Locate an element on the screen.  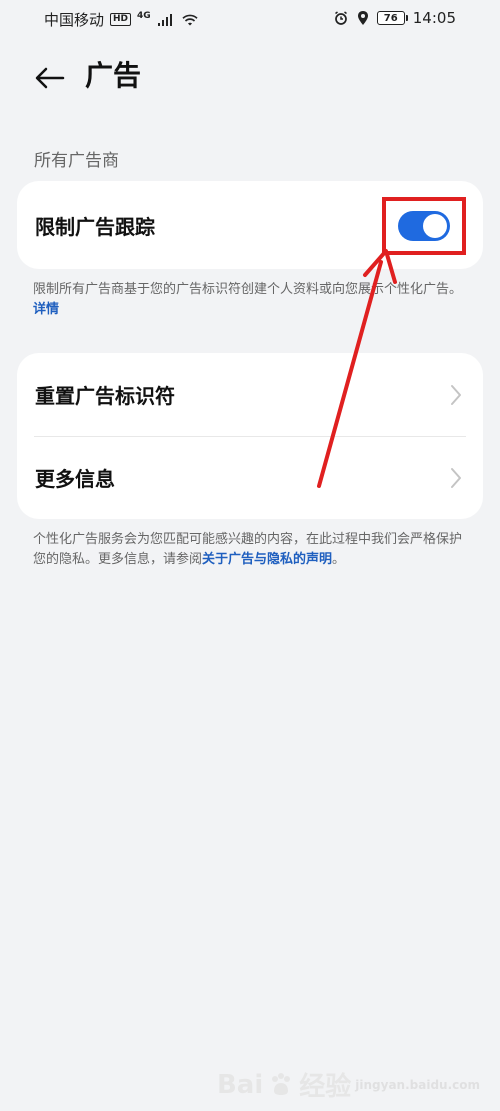
limit-ad-tracking-row: 限制广告跟踪 is located at coordinates (250, 225).